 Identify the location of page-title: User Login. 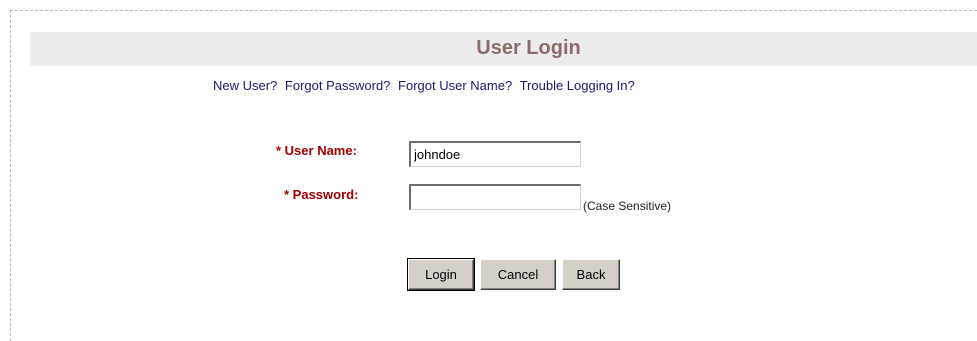
(528, 48).